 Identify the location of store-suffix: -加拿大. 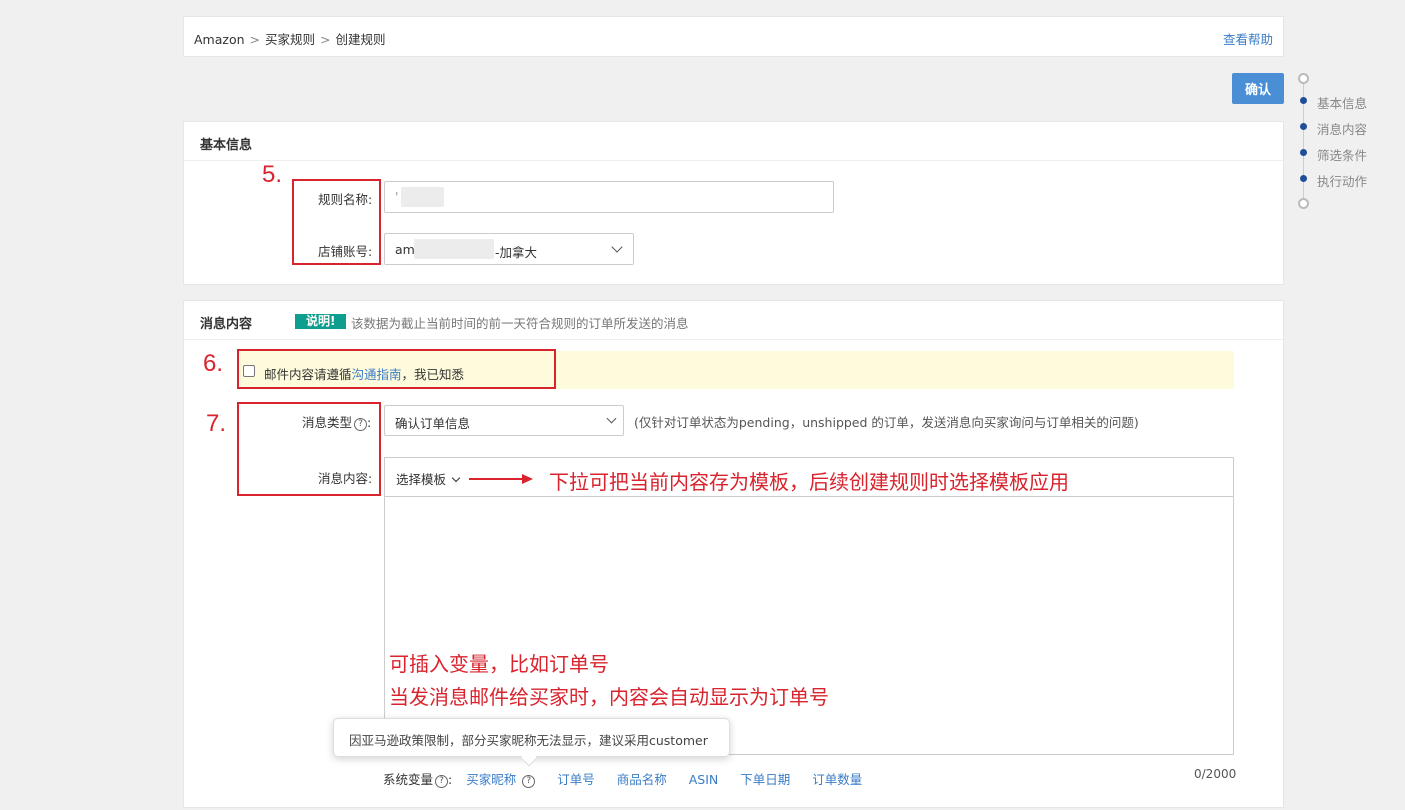
(516, 252).